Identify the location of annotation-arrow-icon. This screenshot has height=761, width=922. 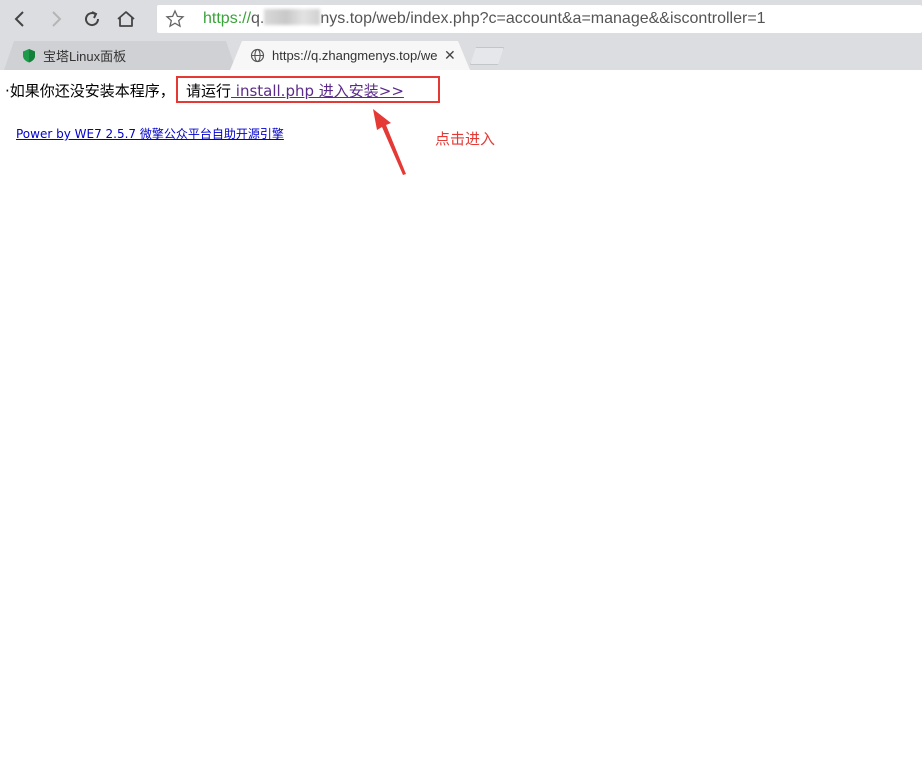
(389, 142).